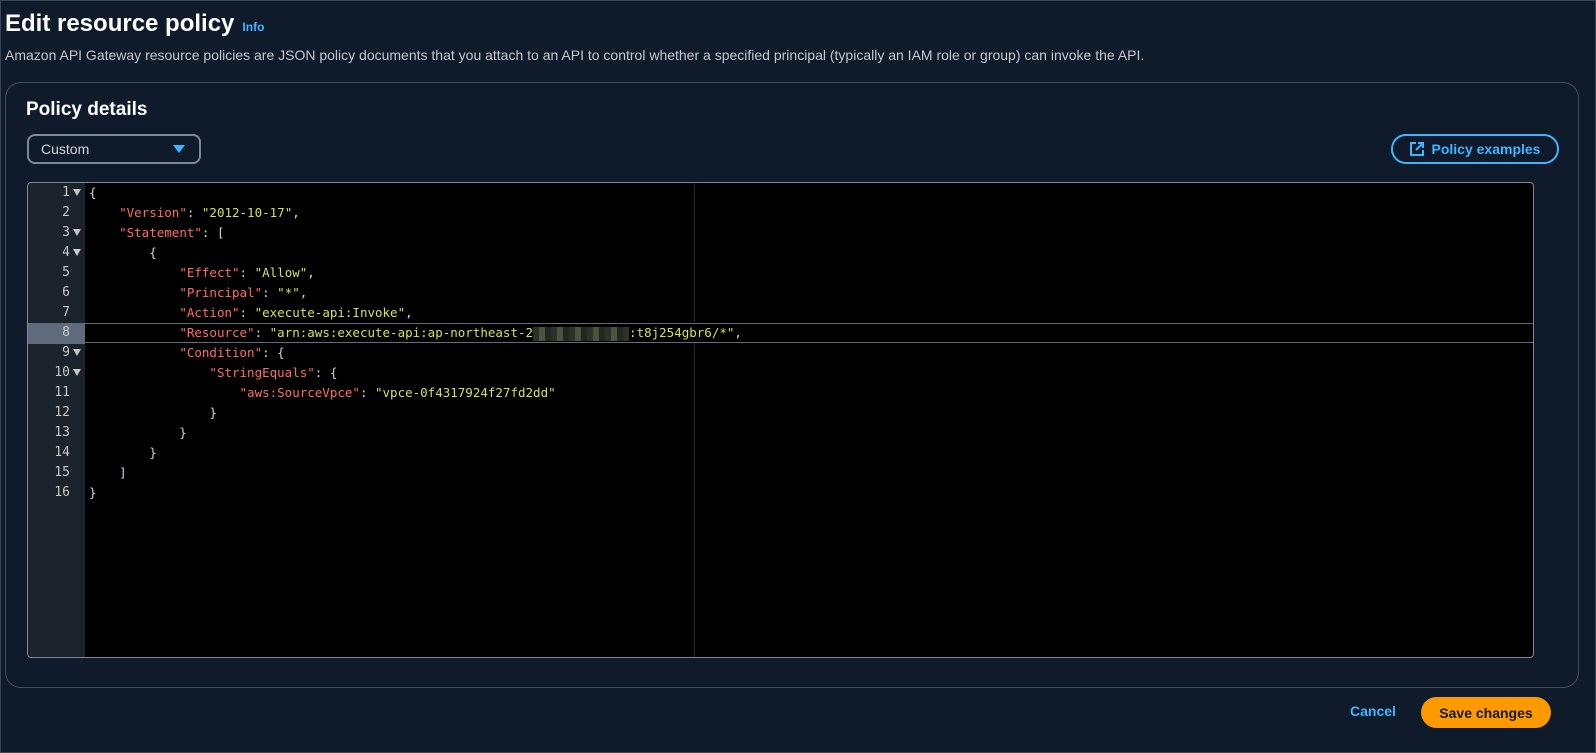 The image size is (1596, 753). I want to click on page-header: Edit resource policy Info, so click(134, 24).